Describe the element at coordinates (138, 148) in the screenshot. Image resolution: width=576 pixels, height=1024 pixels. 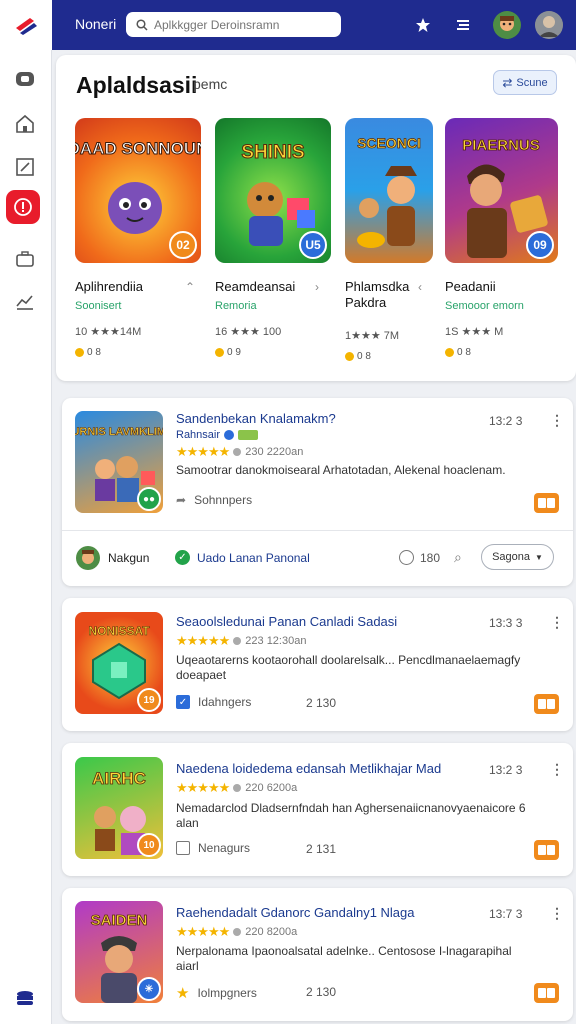
I see `game-art-title: DAAD SONNOUN` at that location.